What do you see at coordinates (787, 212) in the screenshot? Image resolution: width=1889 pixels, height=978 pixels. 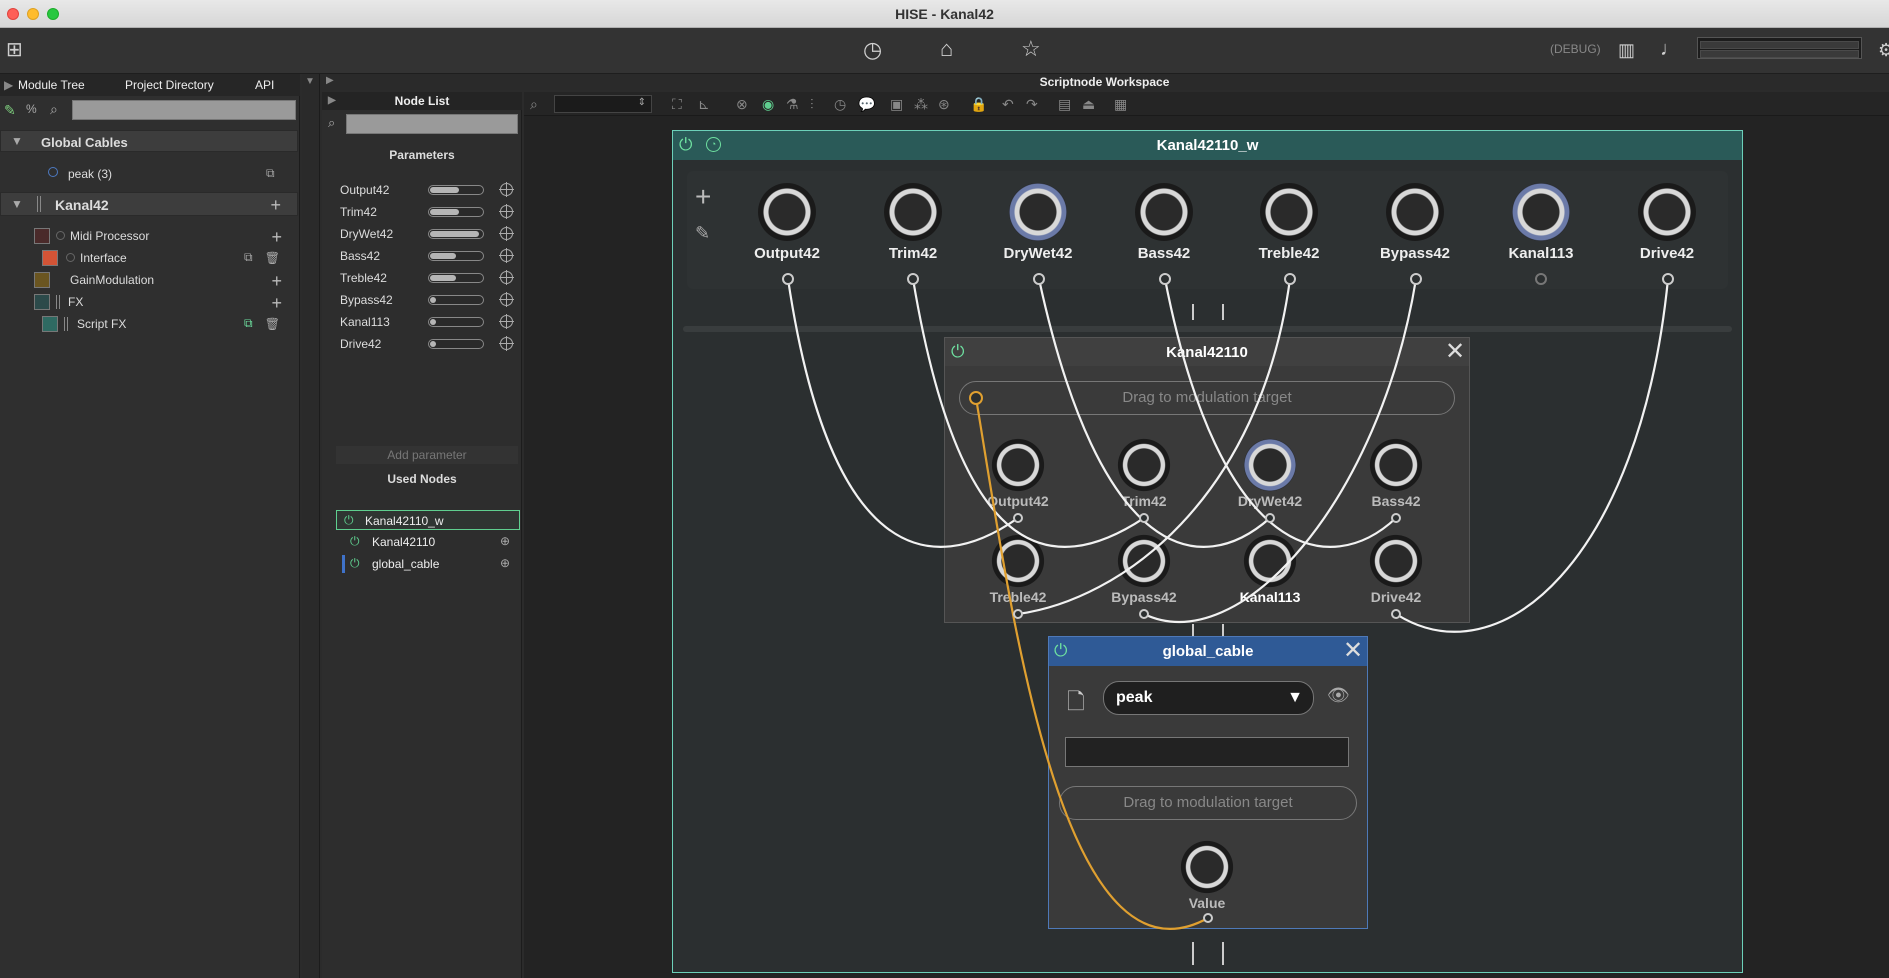 I see `macro-knob-output42` at bounding box center [787, 212].